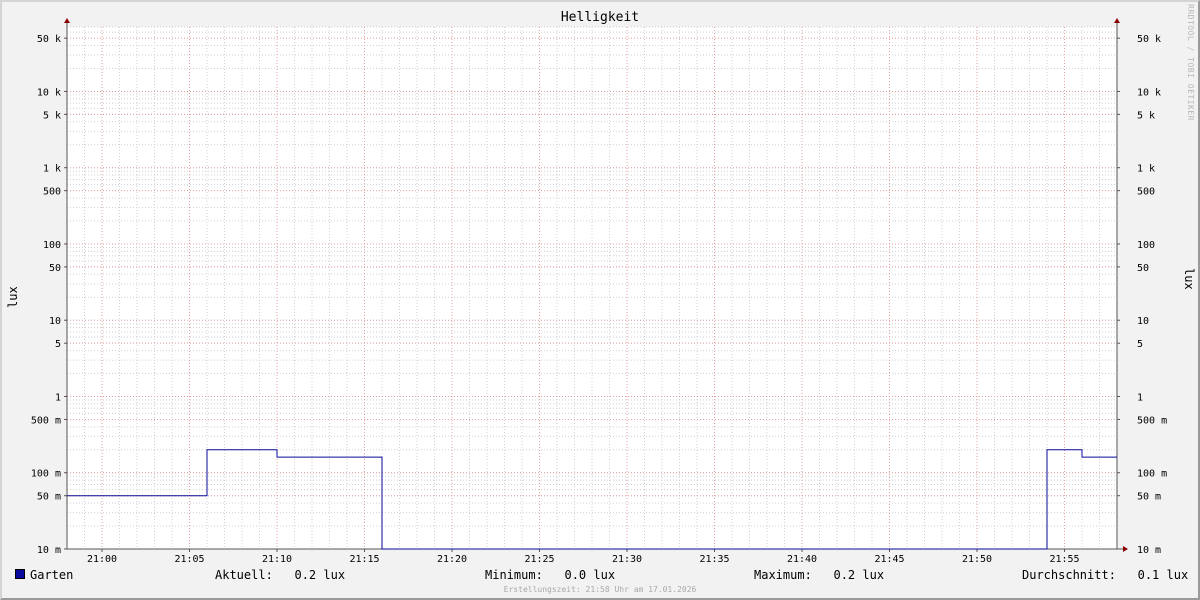 The width and height of the screenshot is (1200, 600). I want to click on x-tick-label: 21:40, so click(802, 559).